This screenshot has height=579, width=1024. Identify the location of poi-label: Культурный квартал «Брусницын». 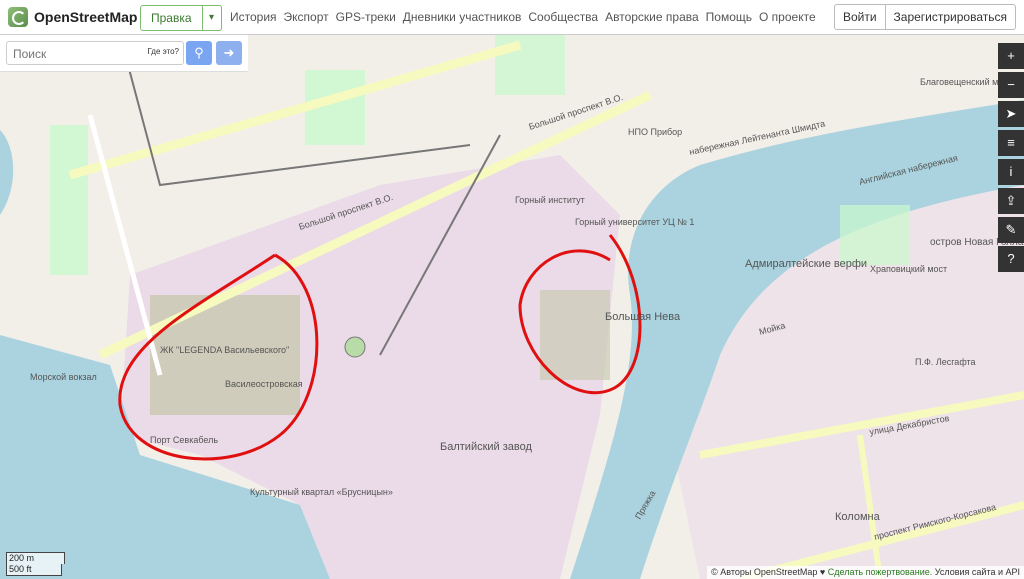
(321, 492).